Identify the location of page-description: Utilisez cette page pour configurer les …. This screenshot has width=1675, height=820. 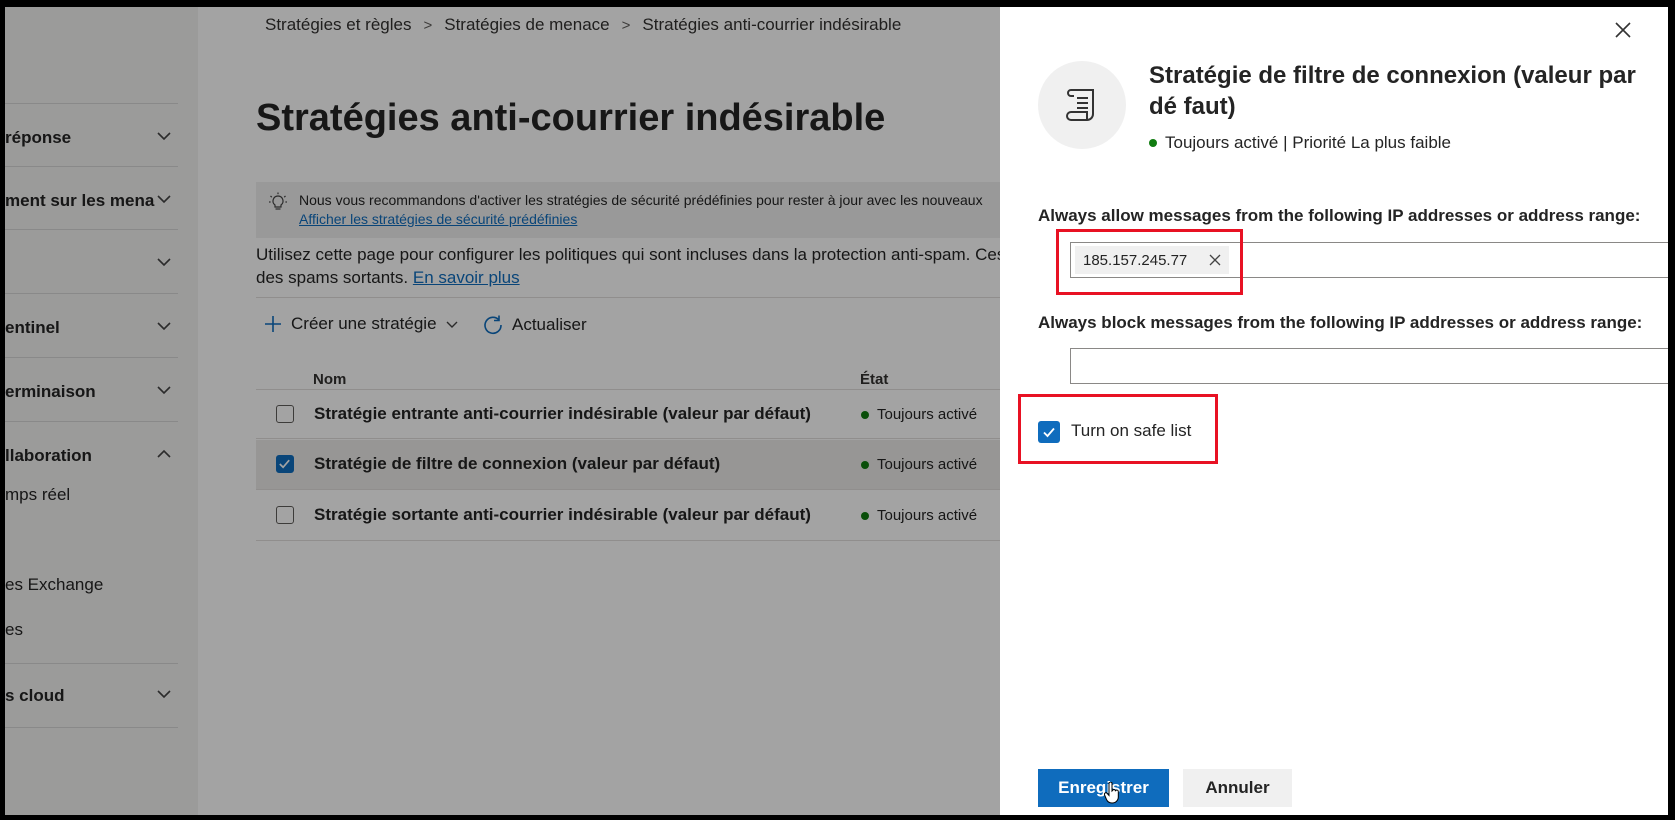
(636, 266).